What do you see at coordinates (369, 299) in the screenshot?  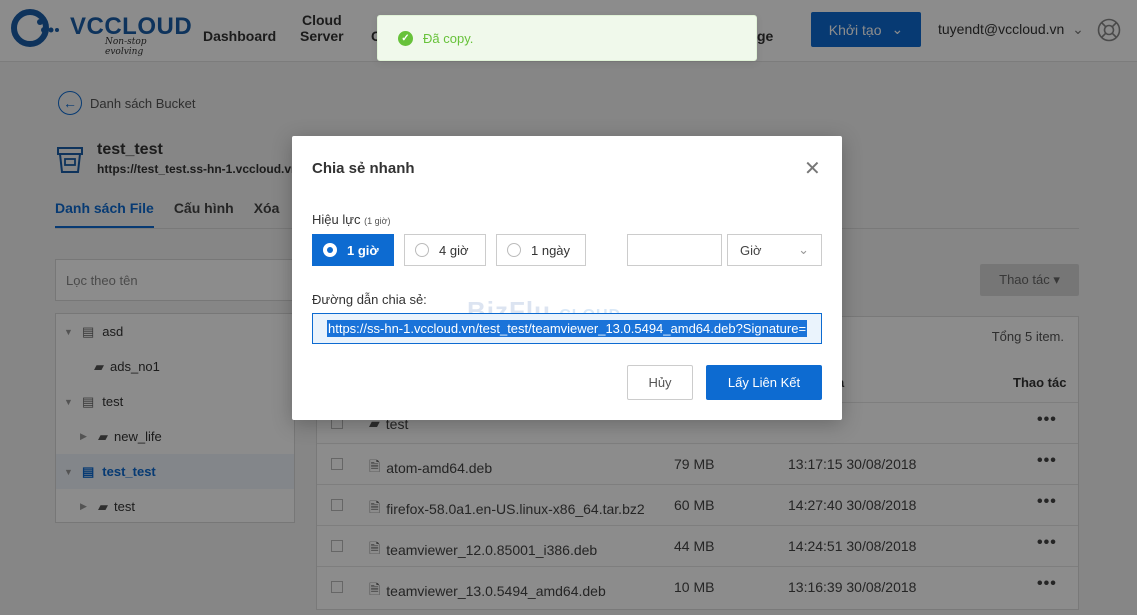 I see `share-link-label: Đường dẫn chia sẻ:` at bounding box center [369, 299].